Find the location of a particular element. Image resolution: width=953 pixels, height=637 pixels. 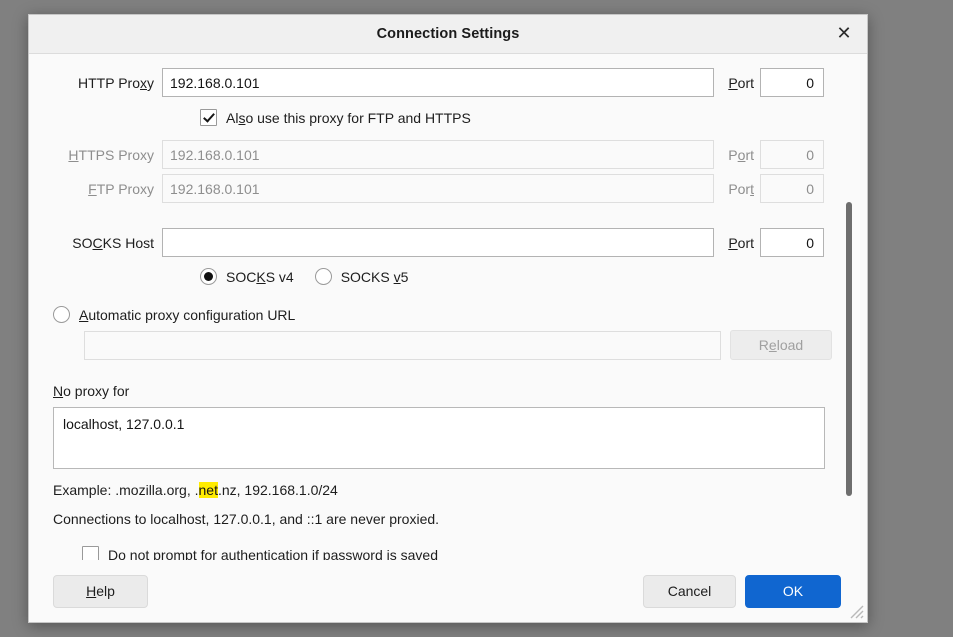

ok-button: OK is located at coordinates (793, 591).